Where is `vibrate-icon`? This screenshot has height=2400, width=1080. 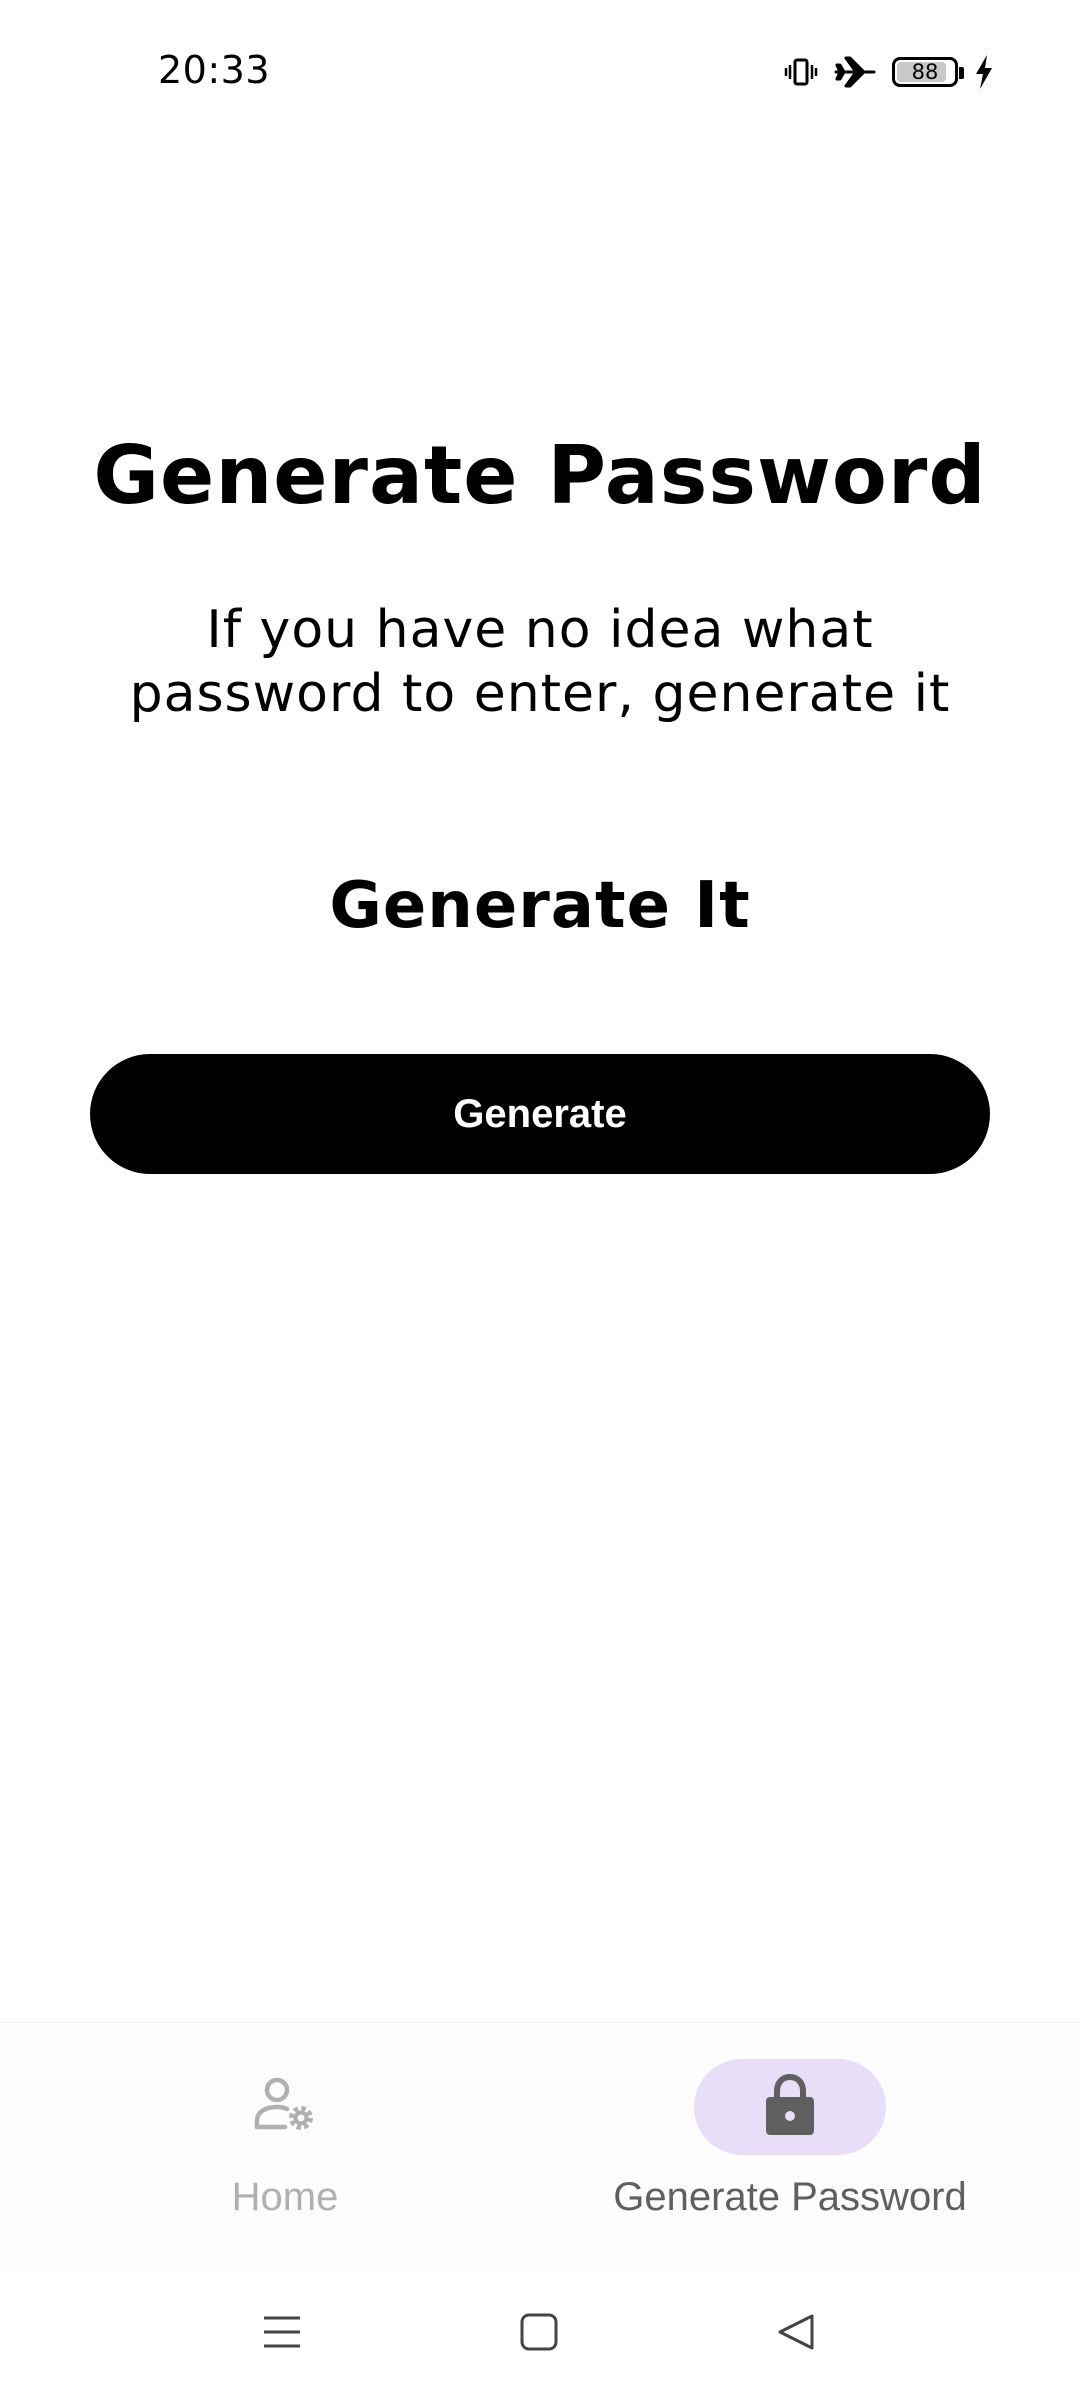 vibrate-icon is located at coordinates (801, 72).